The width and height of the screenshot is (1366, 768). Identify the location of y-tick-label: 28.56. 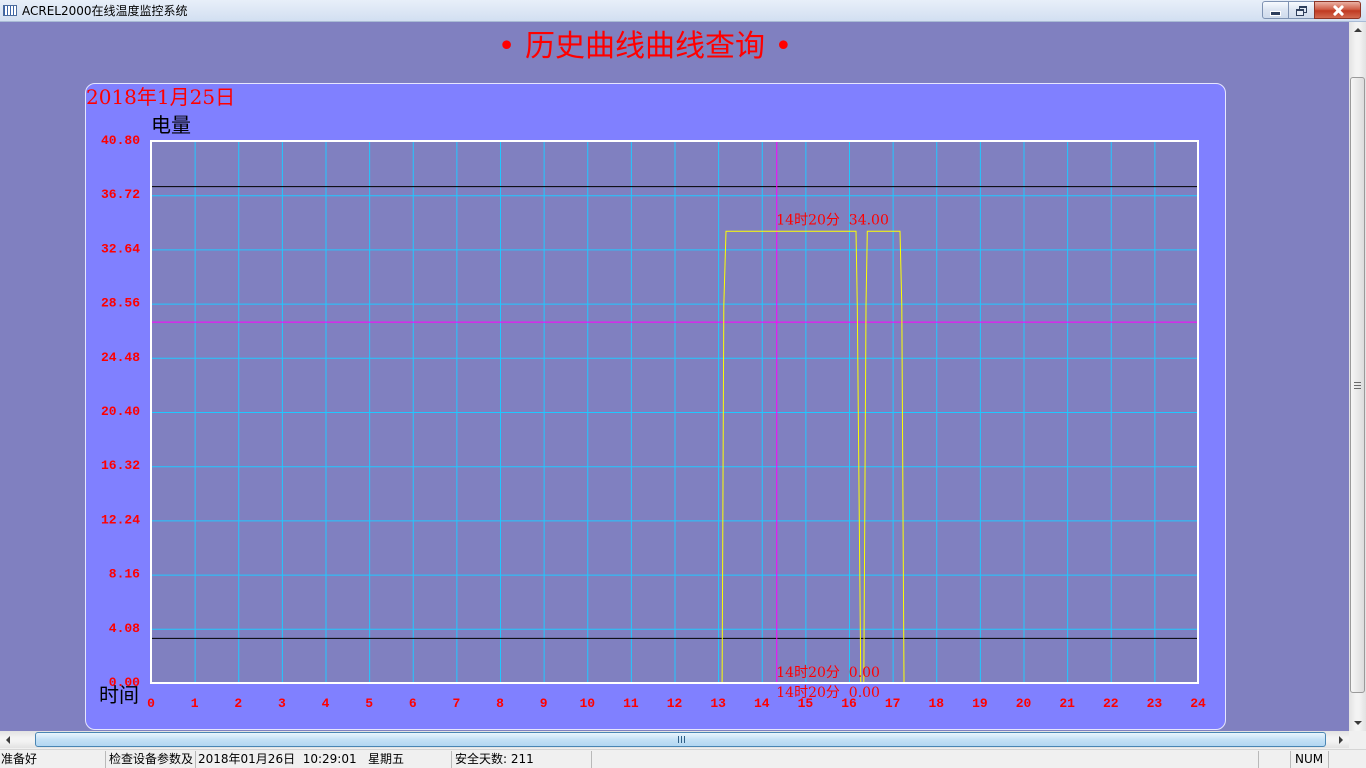
(120, 303).